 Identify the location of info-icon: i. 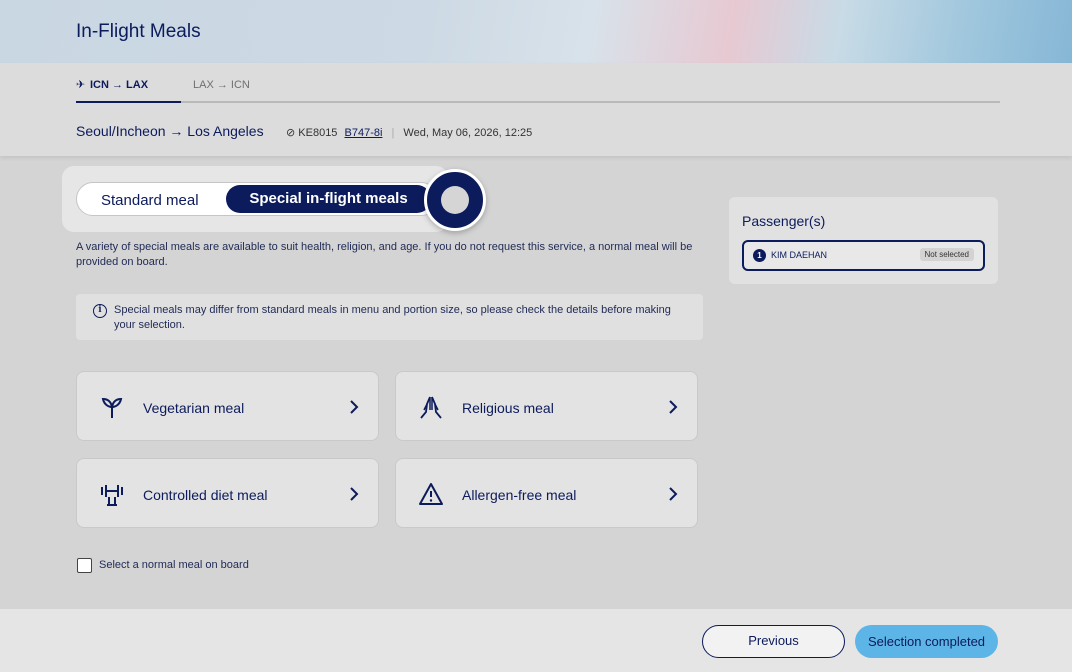
(100, 311).